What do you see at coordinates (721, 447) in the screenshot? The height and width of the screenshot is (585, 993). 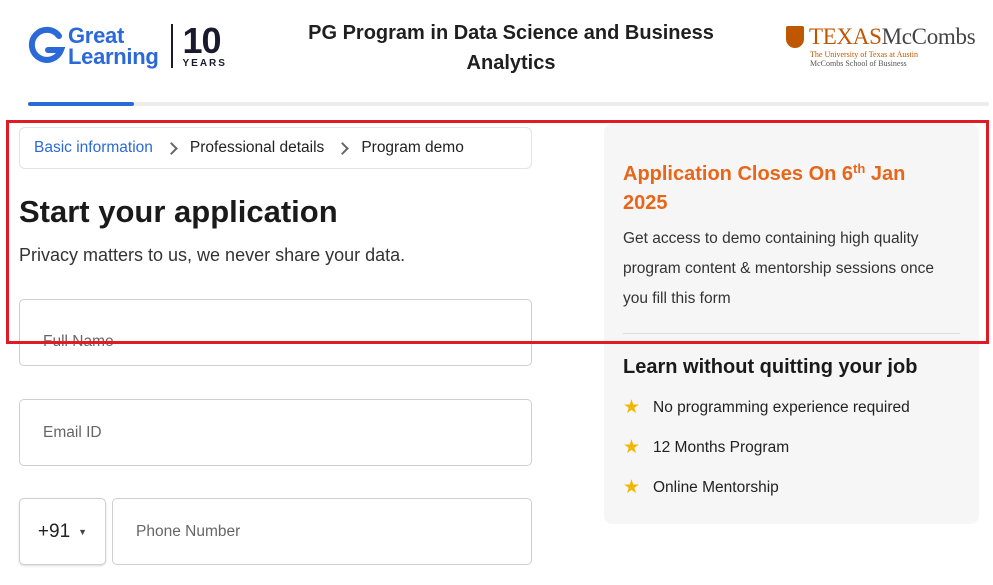 I see `feature-label: 12 Months Program` at bounding box center [721, 447].